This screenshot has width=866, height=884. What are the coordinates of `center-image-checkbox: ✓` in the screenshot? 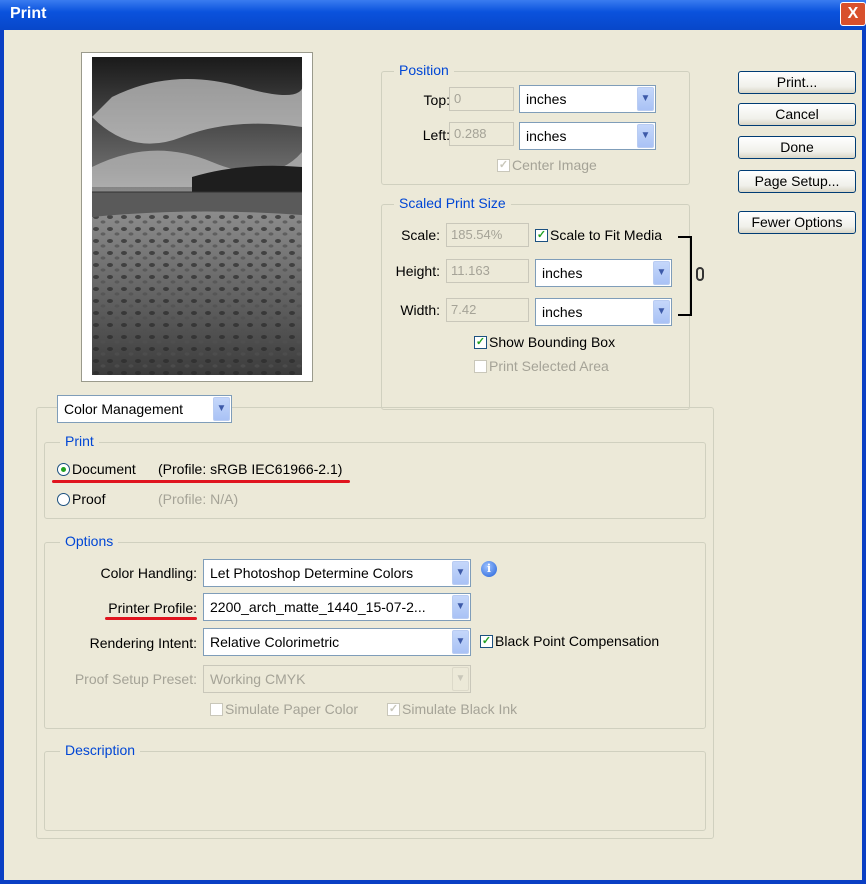 It's located at (503, 165).